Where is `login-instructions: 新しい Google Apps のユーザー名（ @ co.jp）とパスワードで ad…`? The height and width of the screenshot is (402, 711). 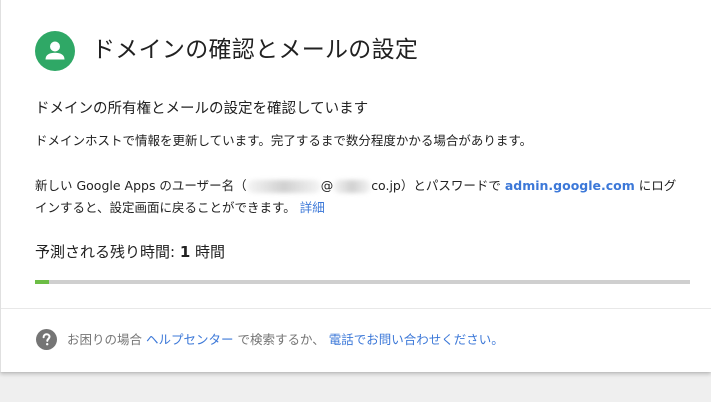 login-instructions: 新しい Google Apps のユーザー名（ @ co.jp）とパスワードで ad… is located at coordinates (360, 197).